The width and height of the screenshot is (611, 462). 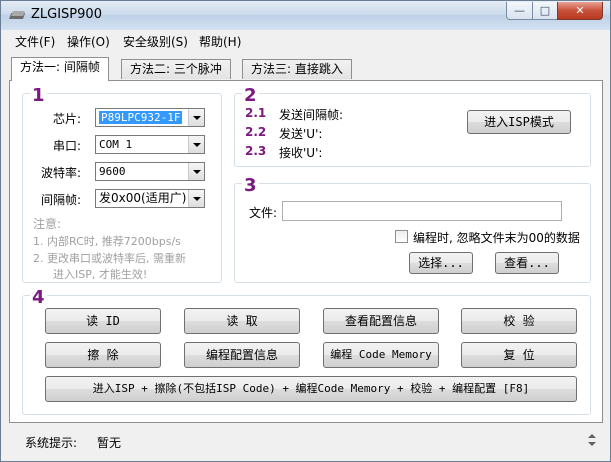 What do you see at coordinates (256, 132) in the screenshot?
I see `step-2-2-number: 2.2` at bounding box center [256, 132].